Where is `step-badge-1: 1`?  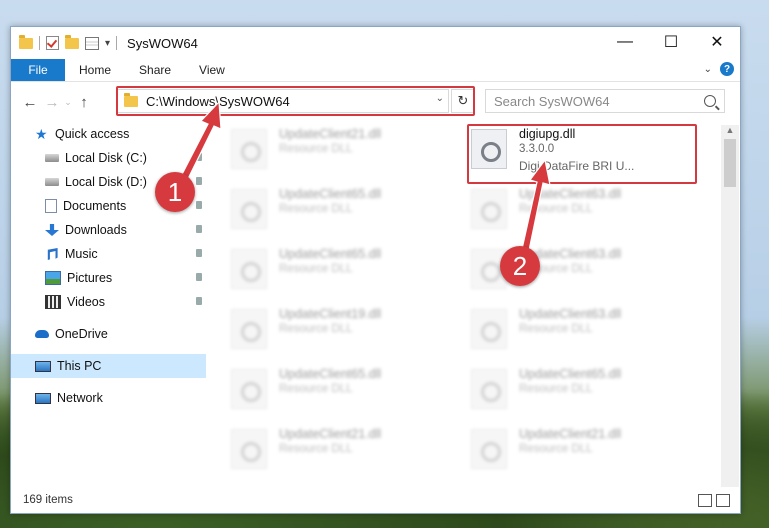
step-badge-1: 1 is located at coordinates (175, 192).